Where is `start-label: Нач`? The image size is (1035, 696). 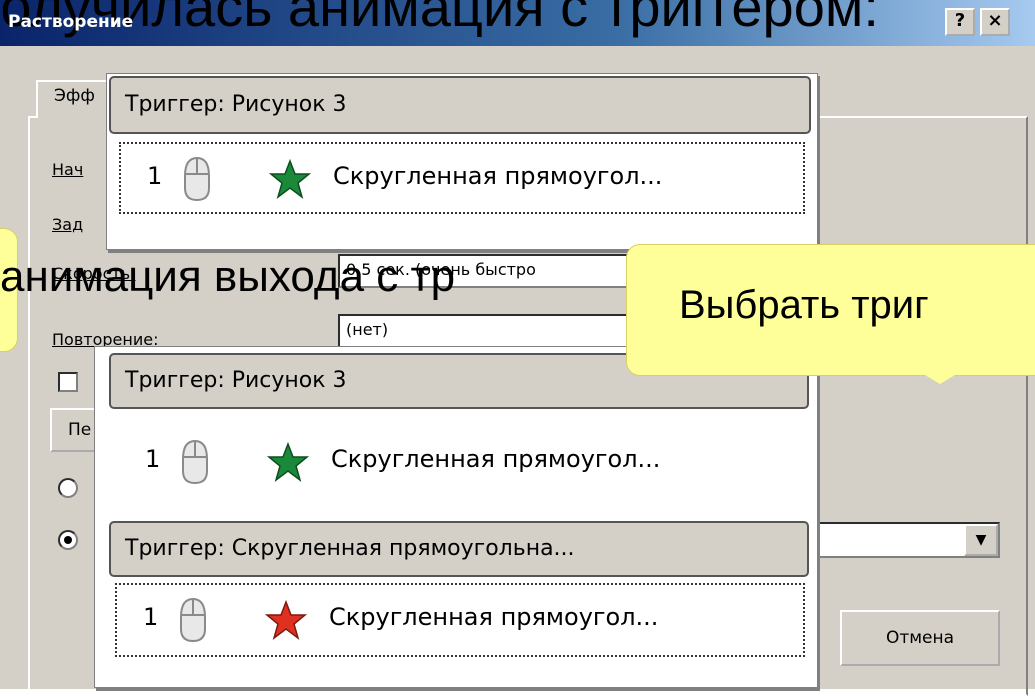 start-label: Нач is located at coordinates (68, 169).